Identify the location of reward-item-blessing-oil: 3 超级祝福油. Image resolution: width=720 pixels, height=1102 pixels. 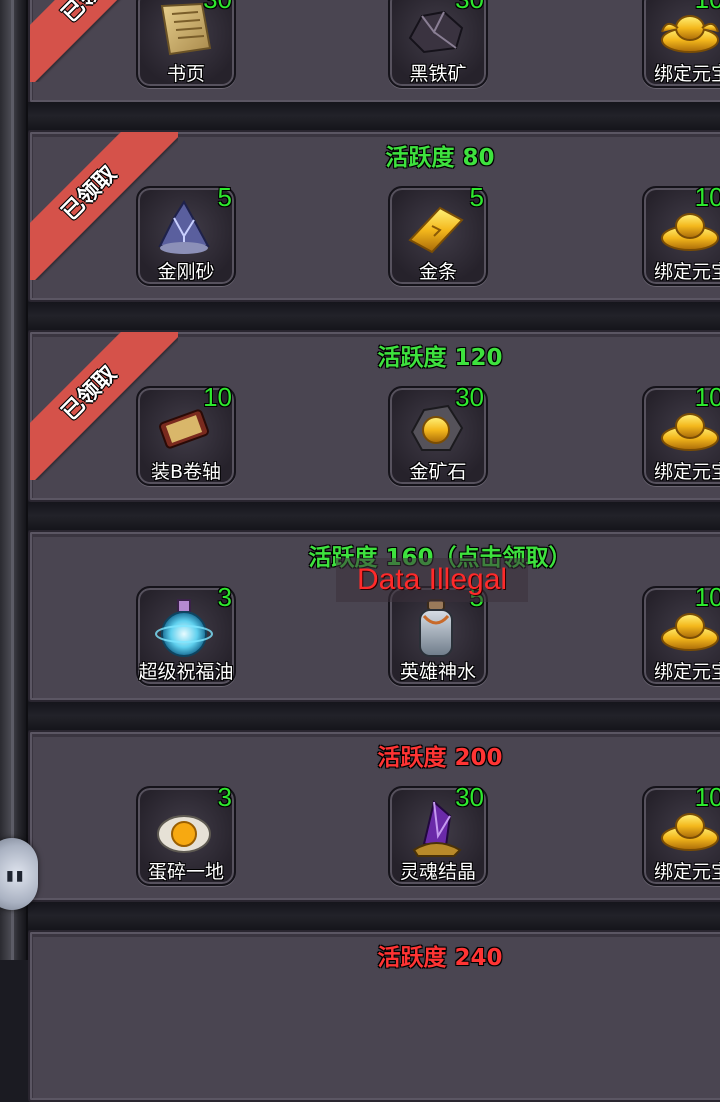
(186, 634).